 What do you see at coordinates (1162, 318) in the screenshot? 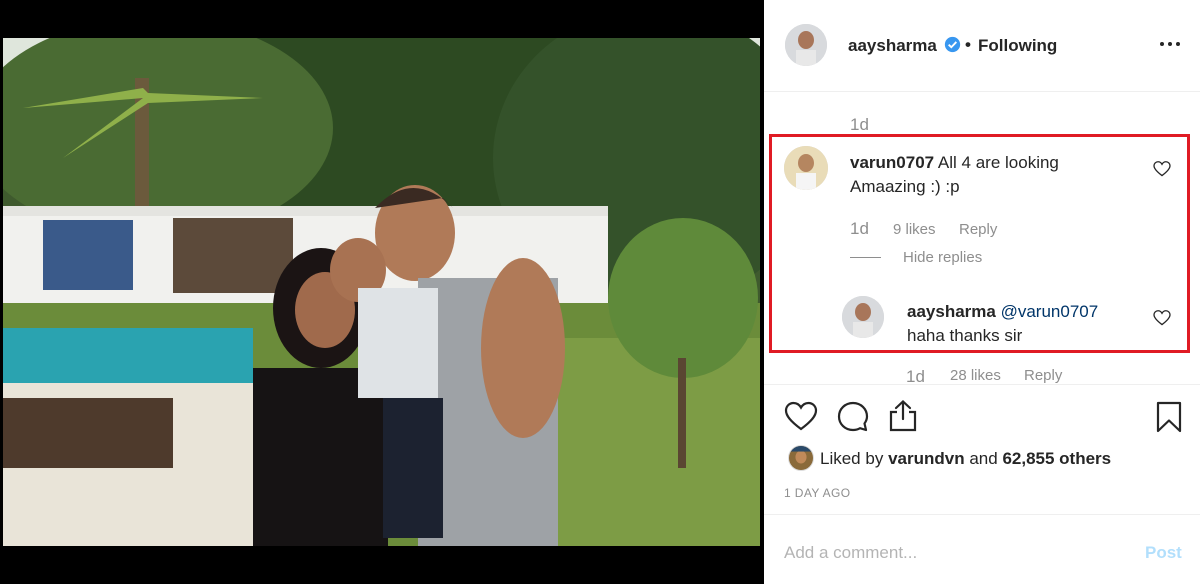
I see `reply-like-heart-icon` at bounding box center [1162, 318].